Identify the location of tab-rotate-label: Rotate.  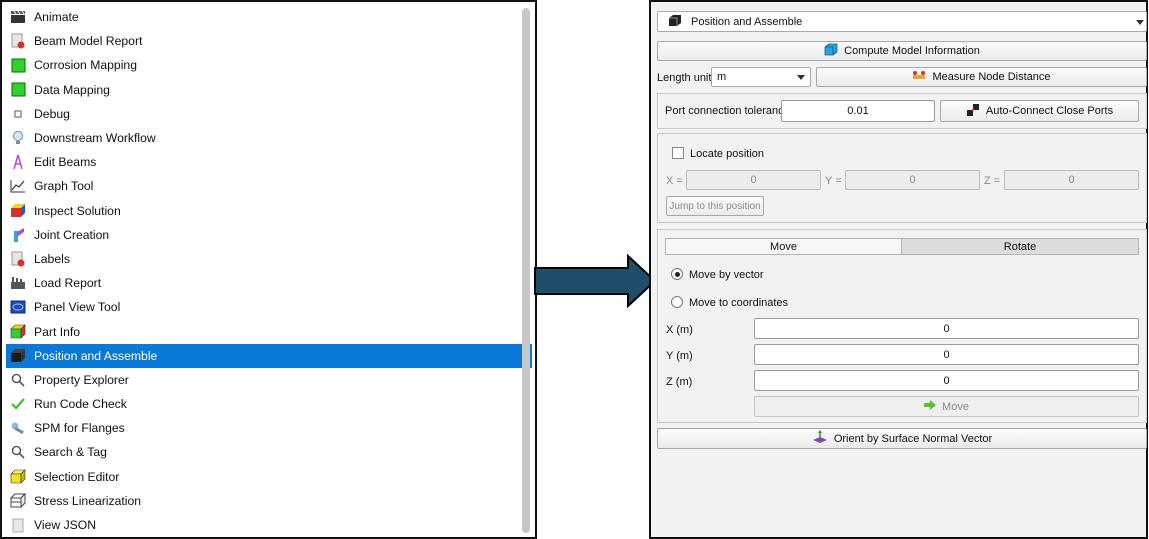
(1020, 246).